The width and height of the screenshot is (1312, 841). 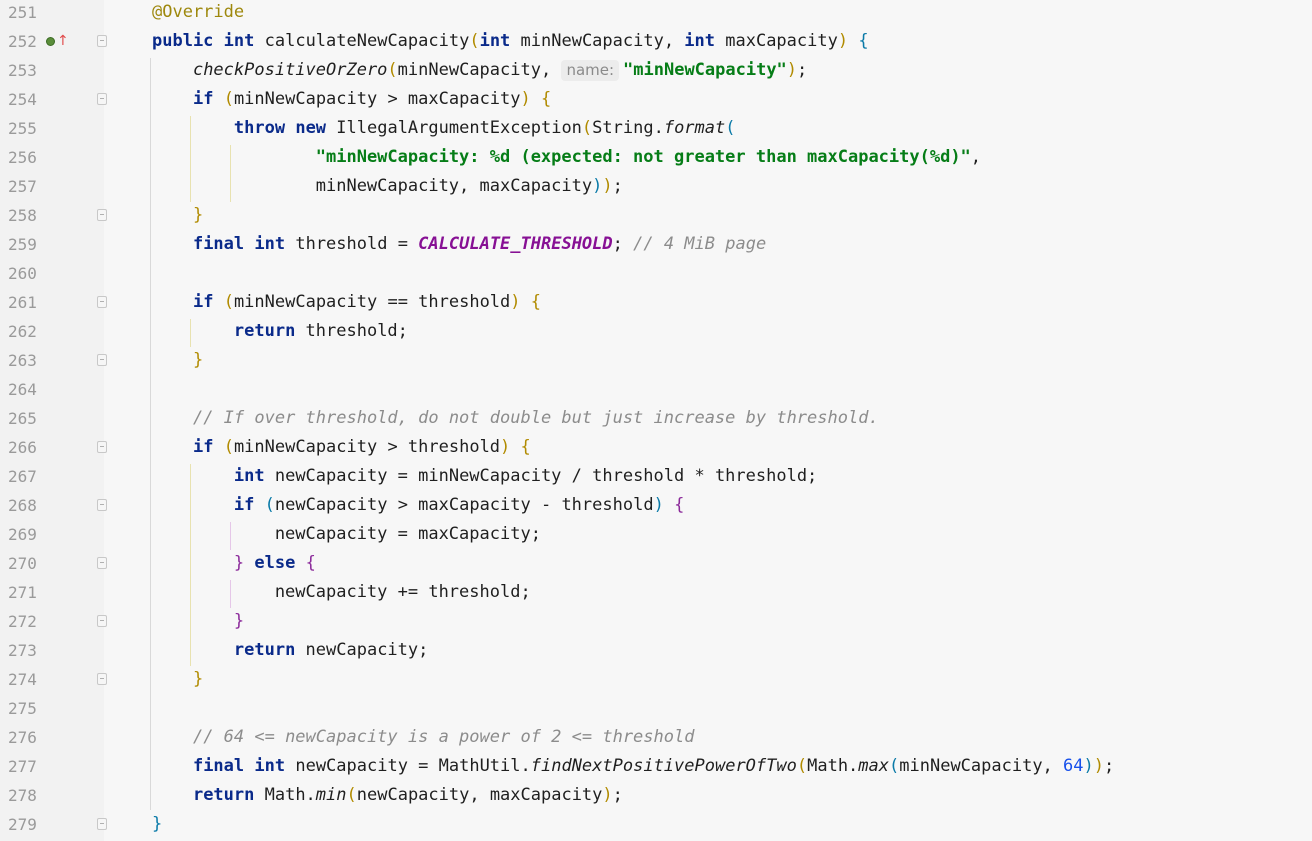 I want to click on line-number: 274, so click(x=28, y=679).